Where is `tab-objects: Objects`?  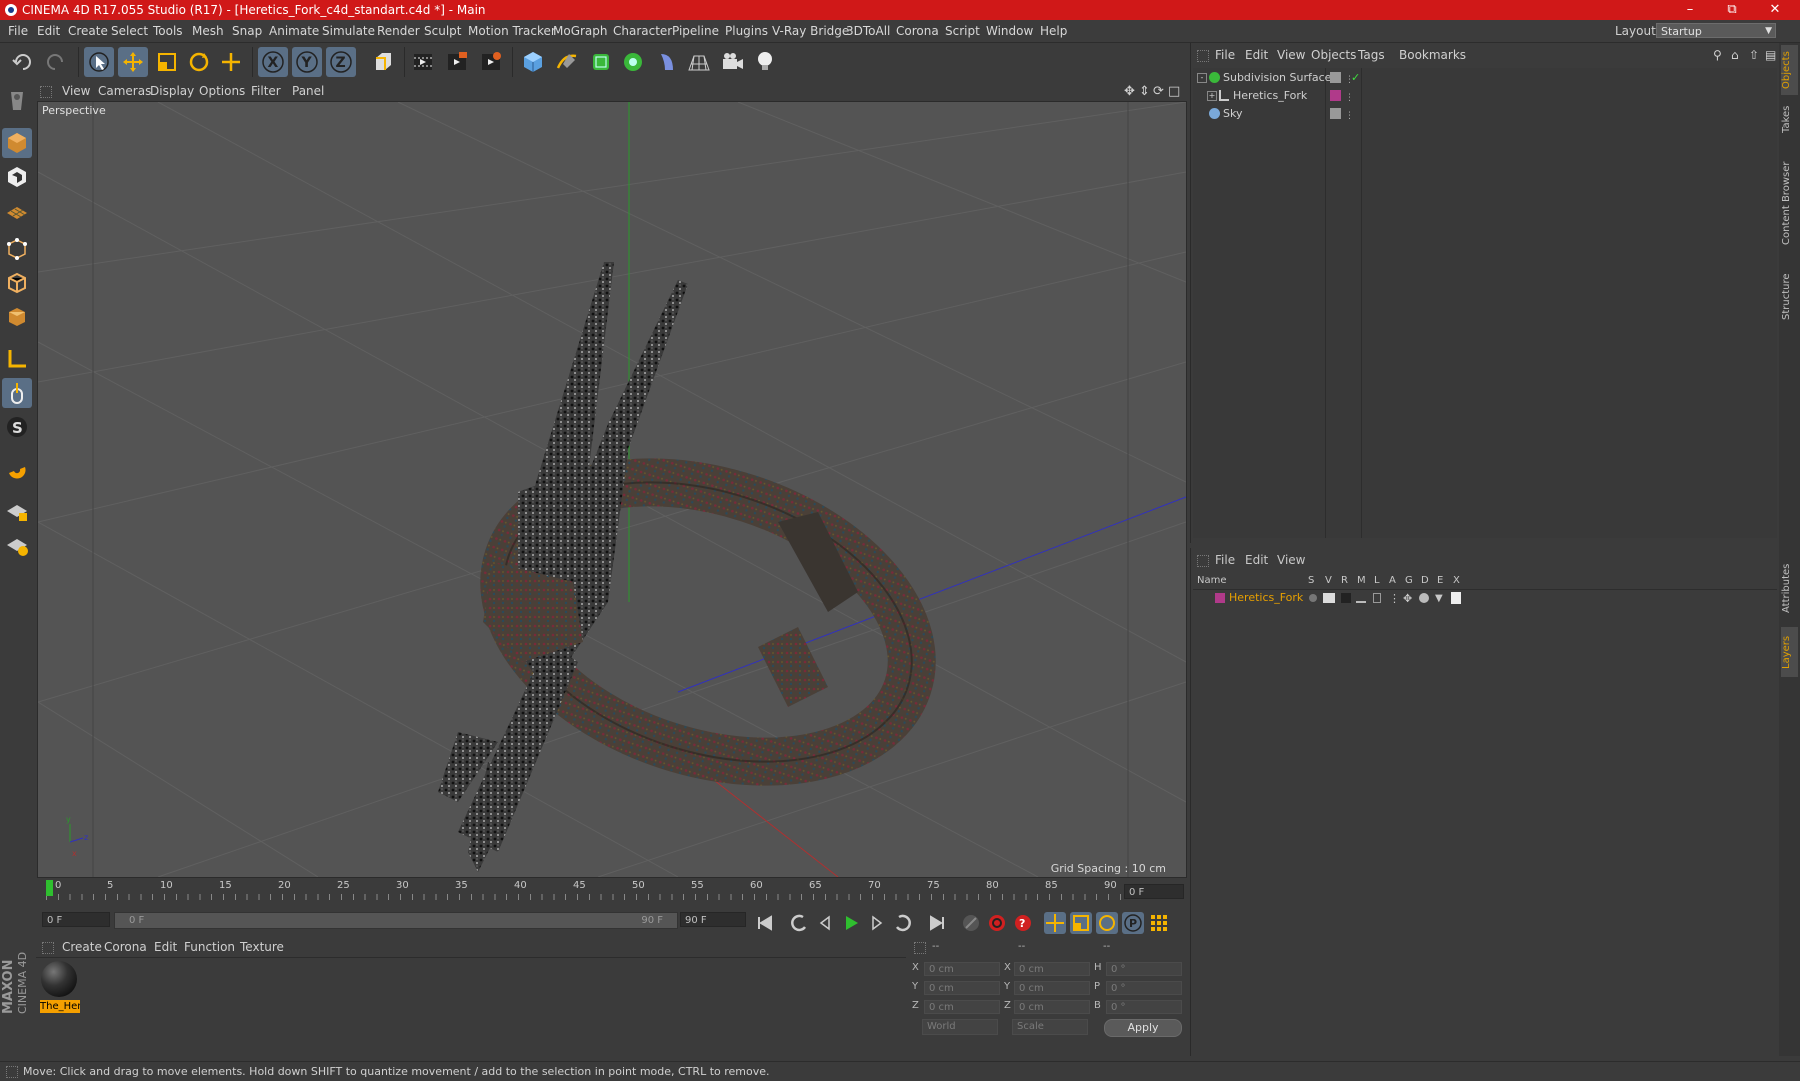
tab-objects: Objects is located at coordinates (1789, 70).